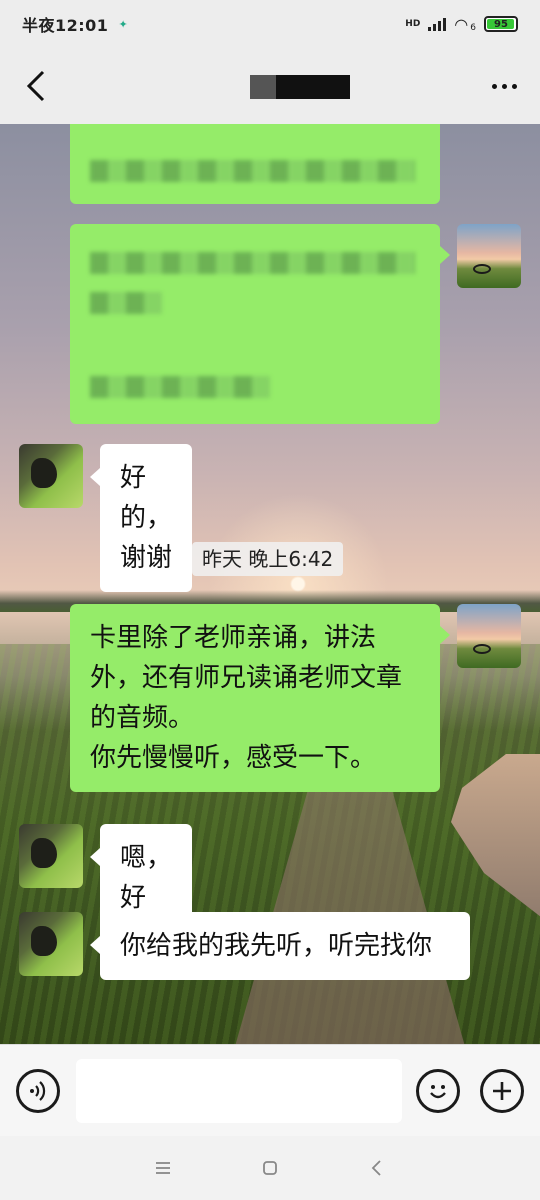 Image resolution: width=540 pixels, height=1200 pixels. Describe the element at coordinates (437, 24) in the screenshot. I see `signal-icon` at that location.